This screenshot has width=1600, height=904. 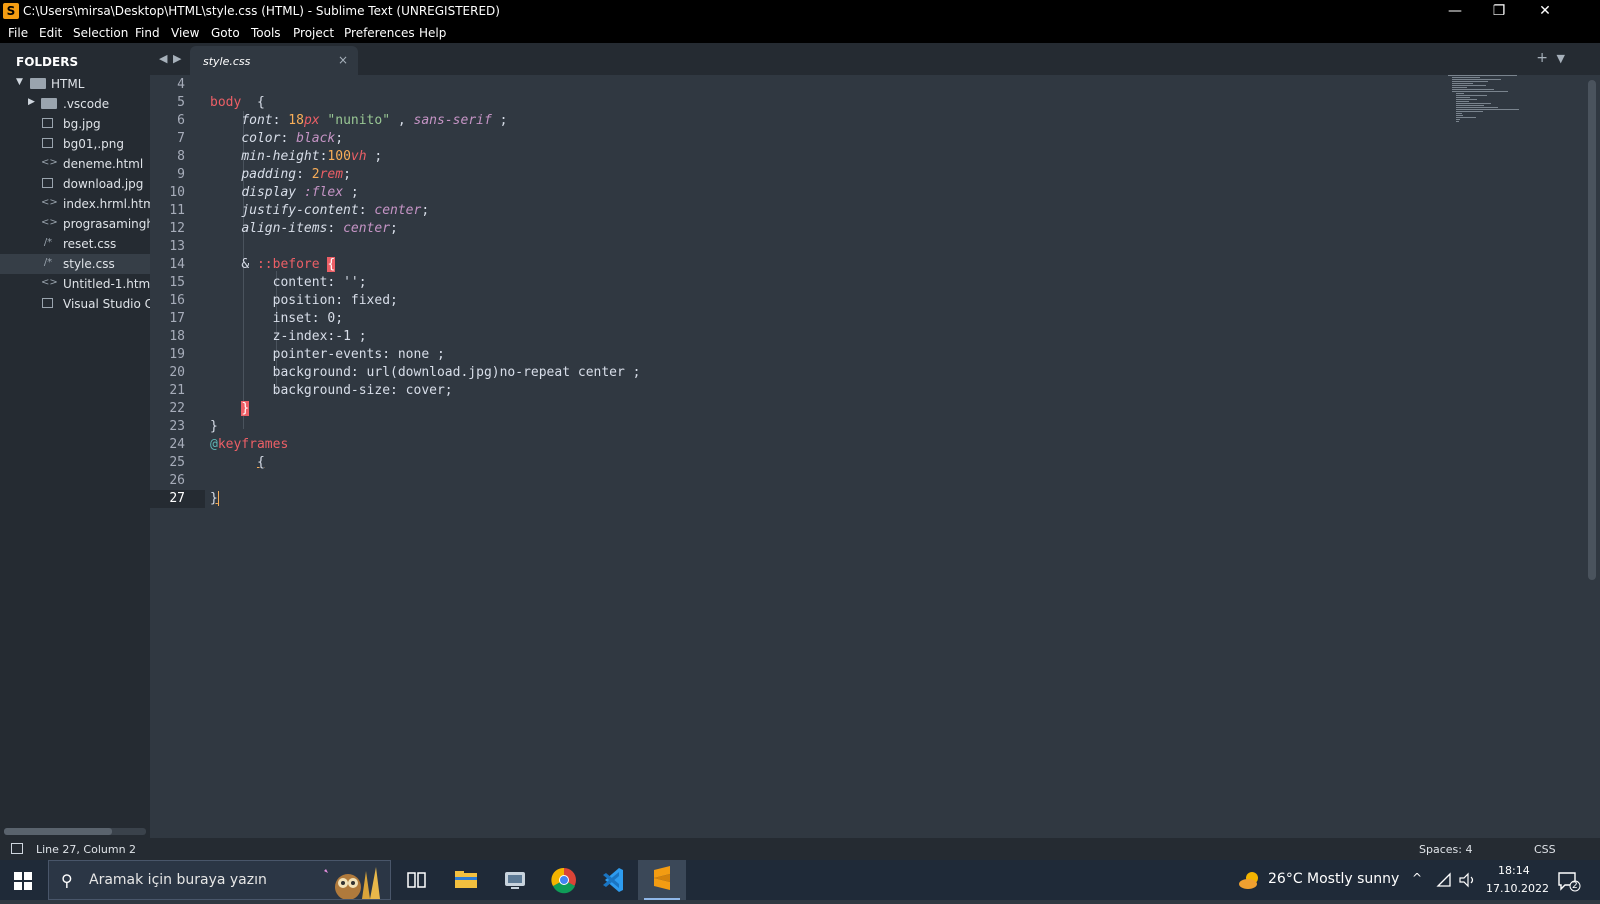 I want to click on file-label: Visual Studio Co, so click(x=106, y=304).